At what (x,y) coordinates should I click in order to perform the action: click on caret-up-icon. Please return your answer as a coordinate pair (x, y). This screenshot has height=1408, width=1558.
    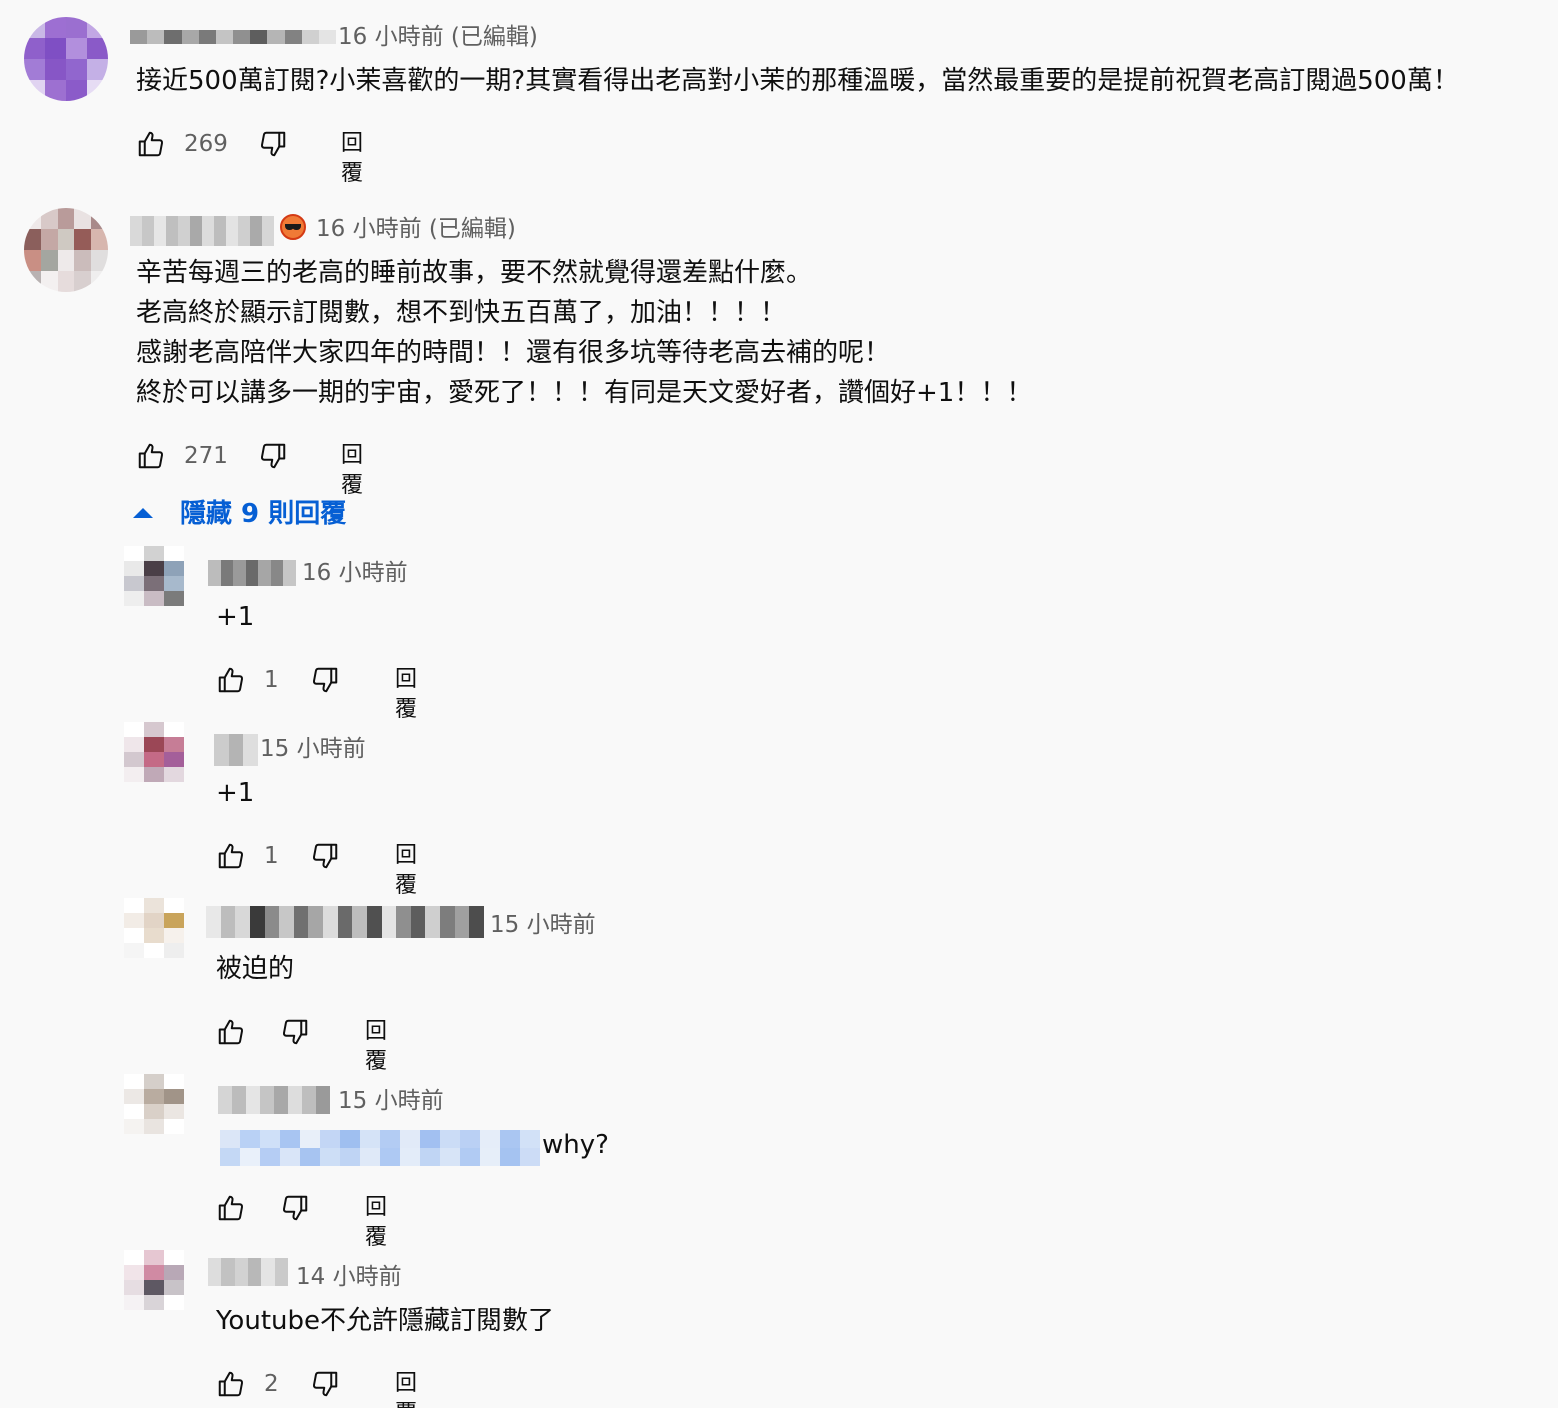
    Looking at the image, I should click on (143, 513).